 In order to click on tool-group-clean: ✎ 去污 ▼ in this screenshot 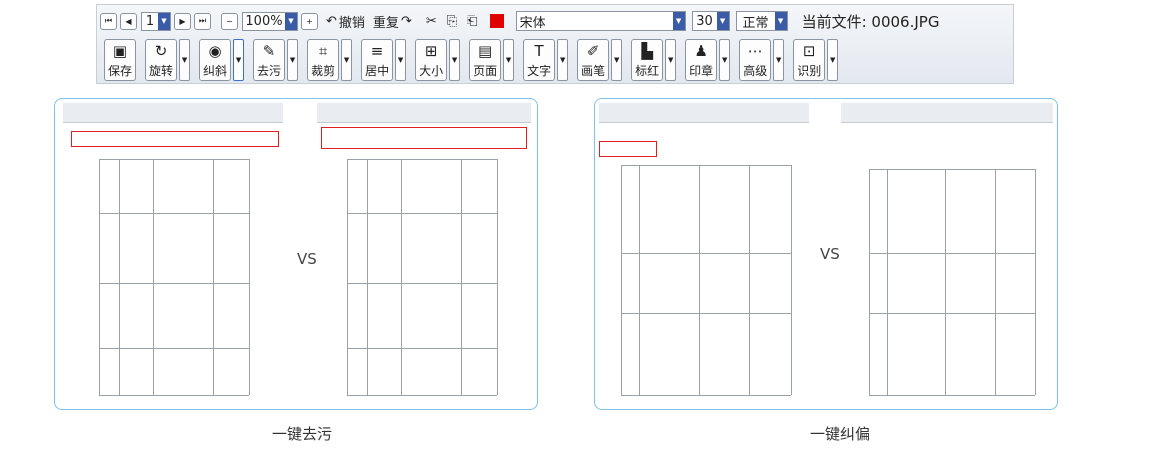, I will do `click(274, 60)`.